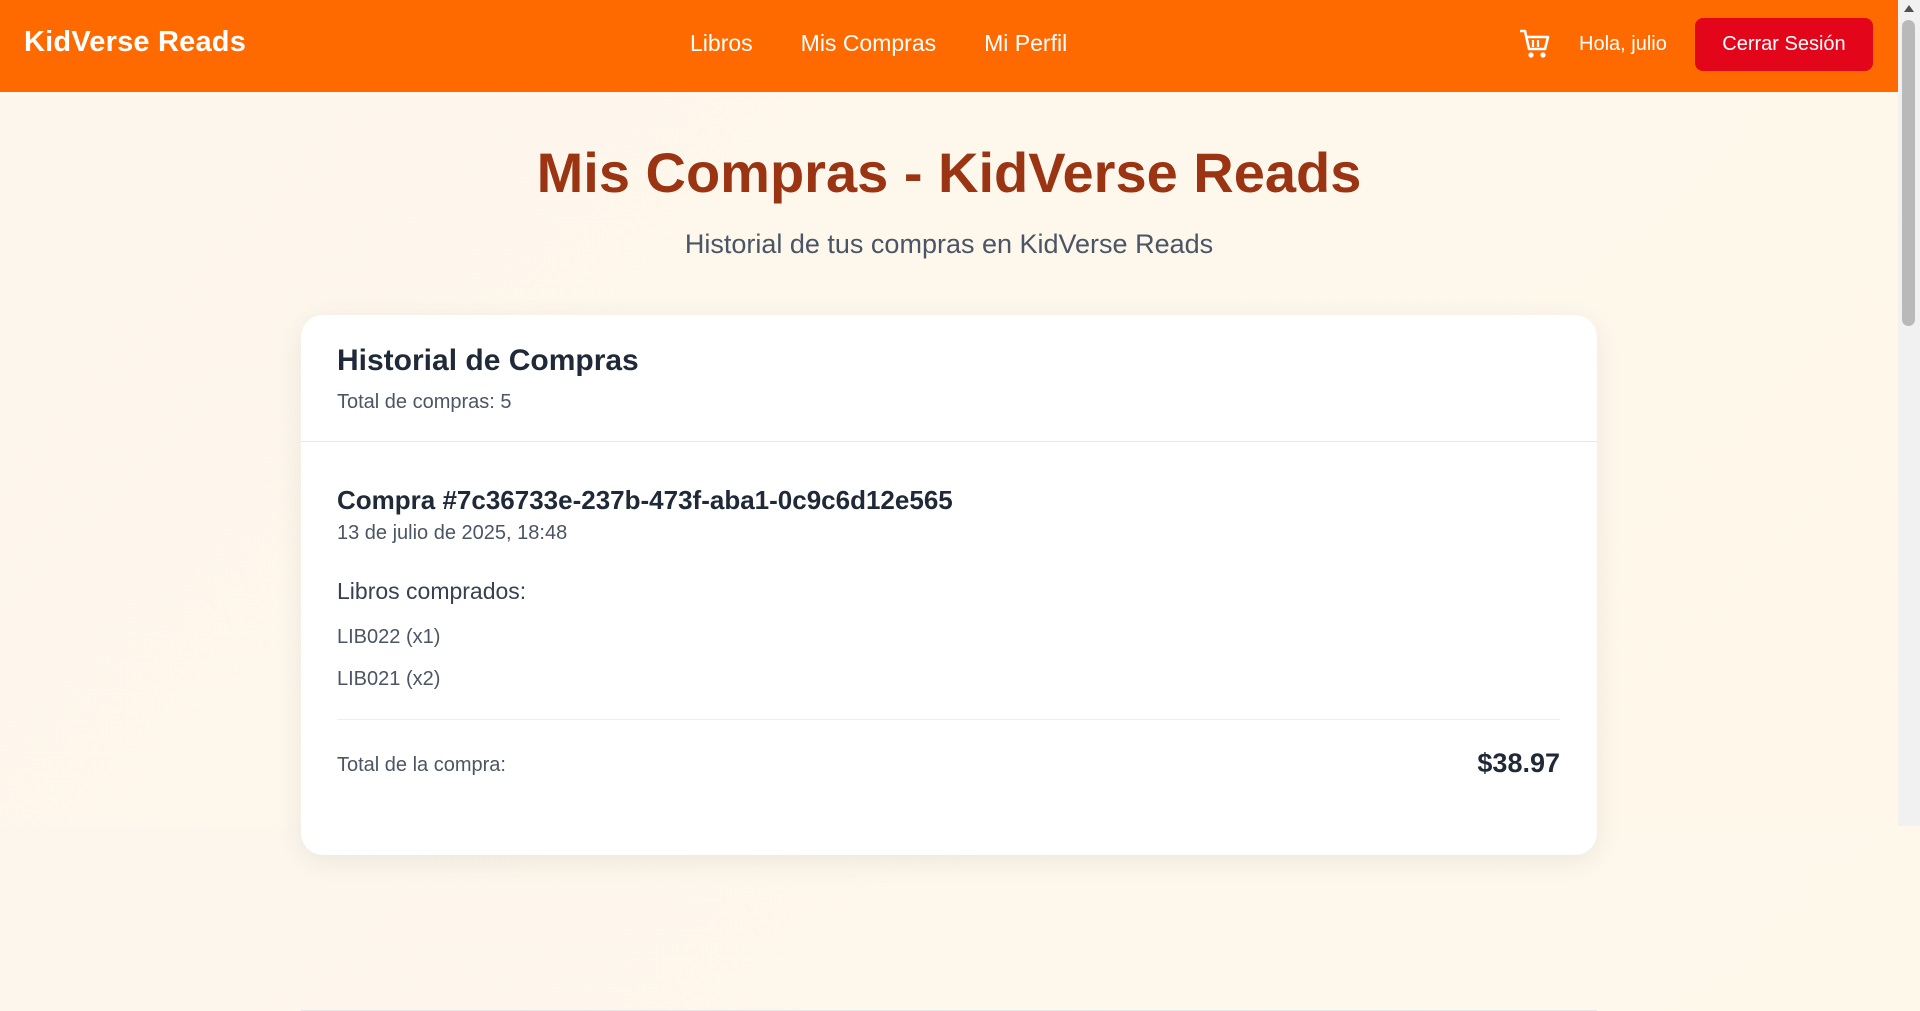 The height and width of the screenshot is (1011, 1920). I want to click on cart-icon, so click(1534, 44).